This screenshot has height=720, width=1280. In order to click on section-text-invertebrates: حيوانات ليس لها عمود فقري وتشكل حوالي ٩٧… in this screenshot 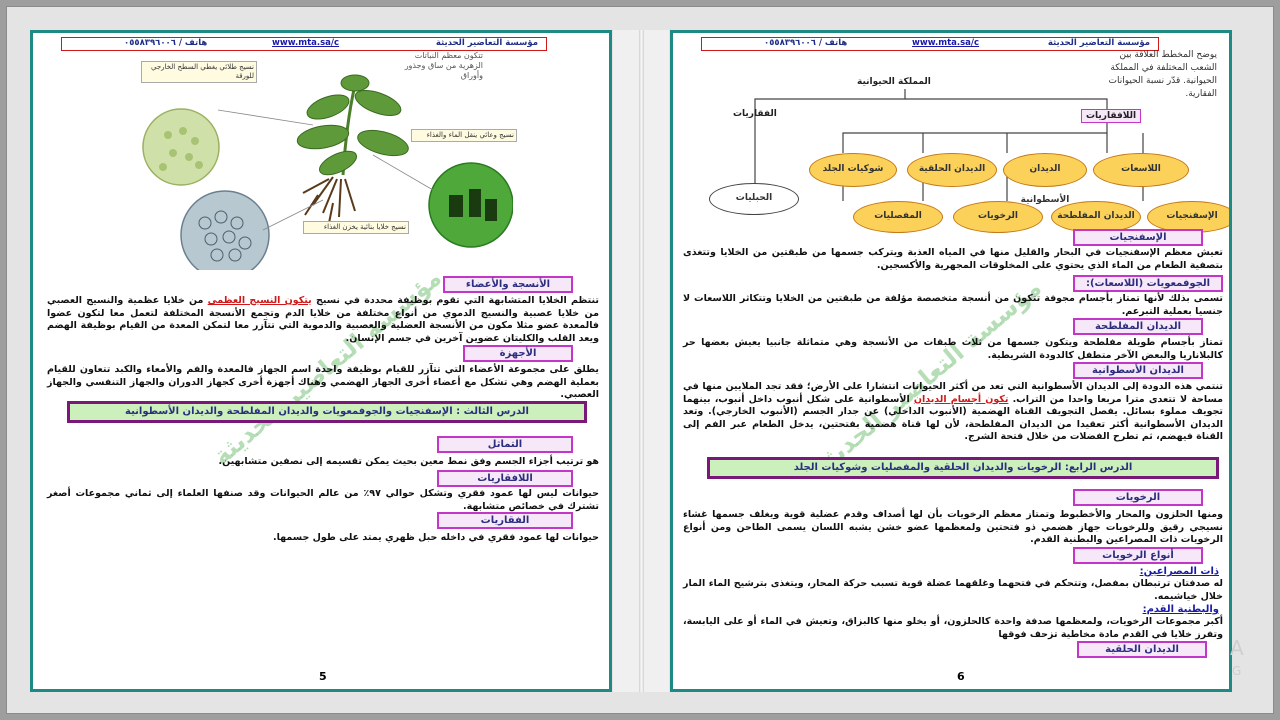, I will do `click(323, 500)`.